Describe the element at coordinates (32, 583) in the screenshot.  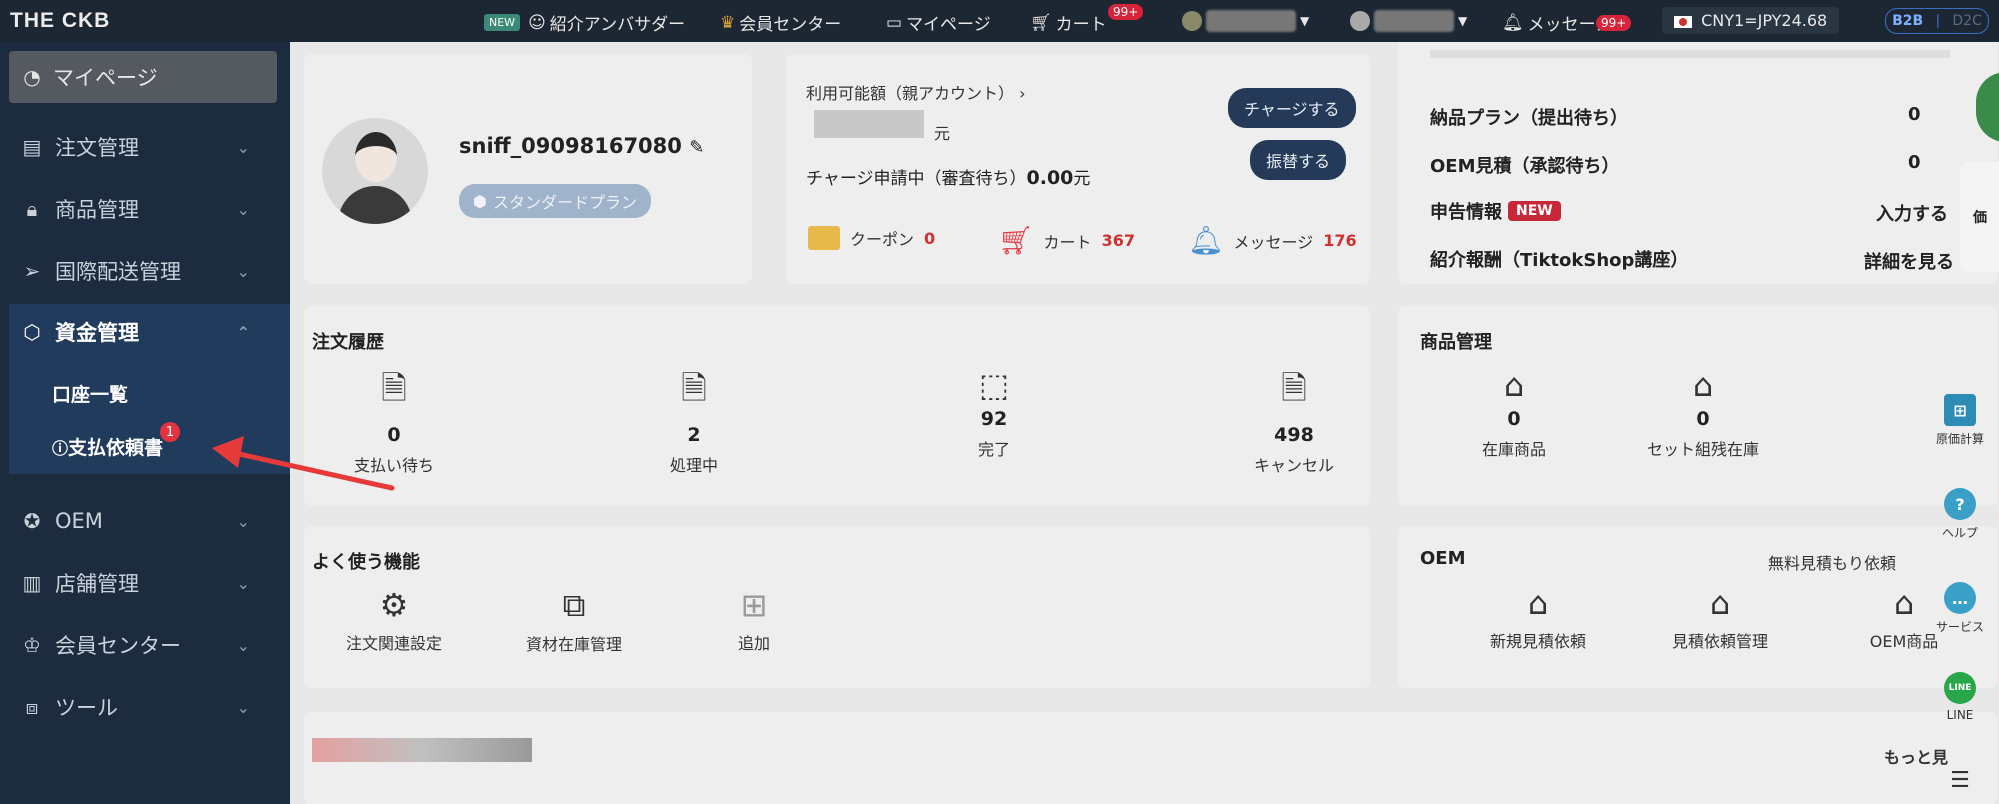
I see `store-icon: ▥` at that location.